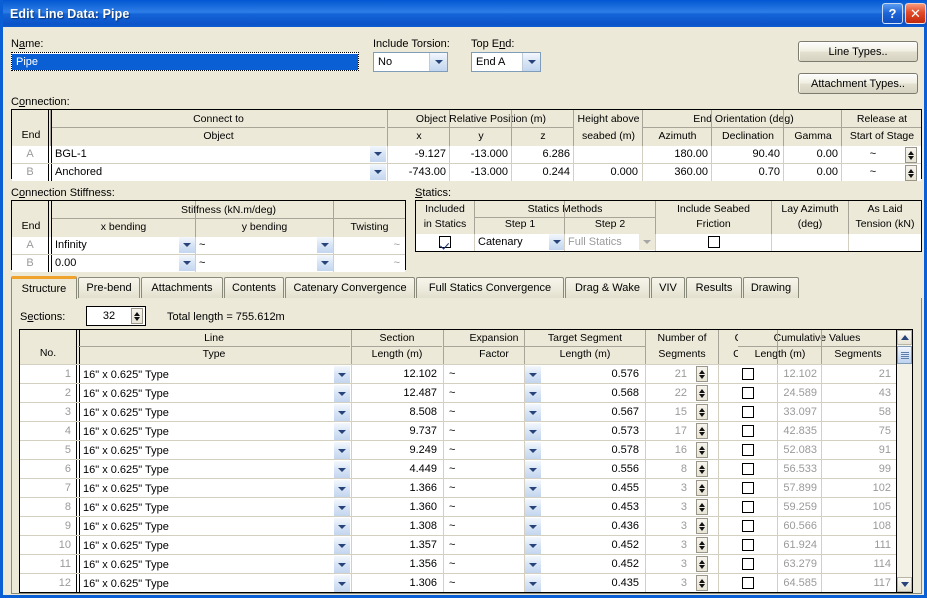 The width and height of the screenshot is (927, 598). Describe the element at coordinates (182, 287) in the screenshot. I see `tab-attachments: Attachments` at that location.